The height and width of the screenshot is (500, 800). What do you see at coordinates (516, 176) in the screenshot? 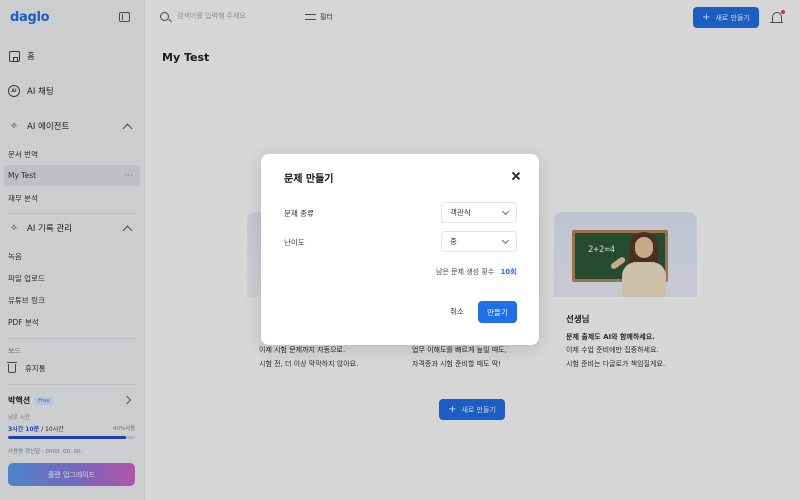
I see `close-icon` at bounding box center [516, 176].